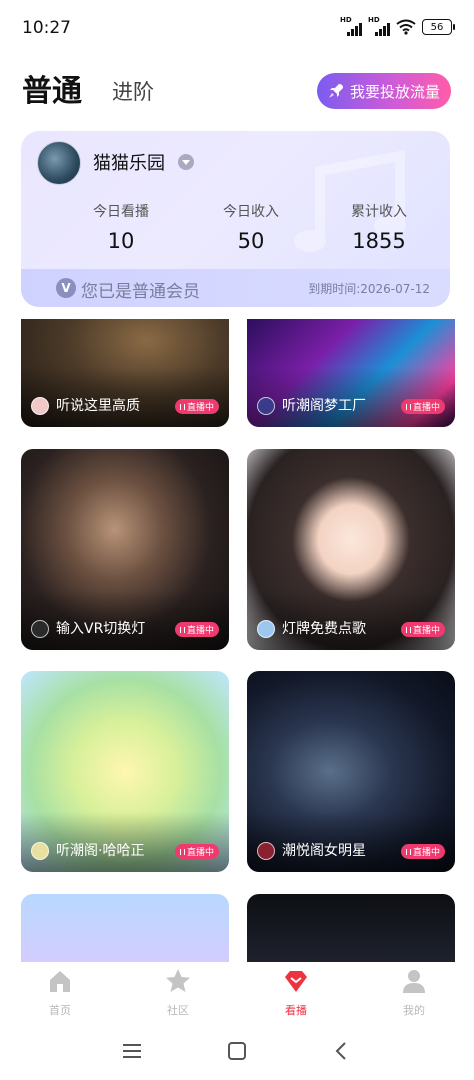 Image resolution: width=474 pixels, height=1080 pixels. What do you see at coordinates (101, 629) in the screenshot?
I see `room-title: 输入VR切换灯` at bounding box center [101, 629].